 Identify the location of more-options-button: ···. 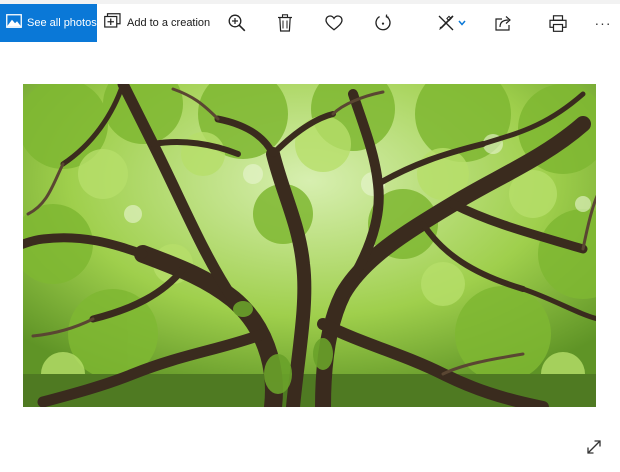
(603, 23).